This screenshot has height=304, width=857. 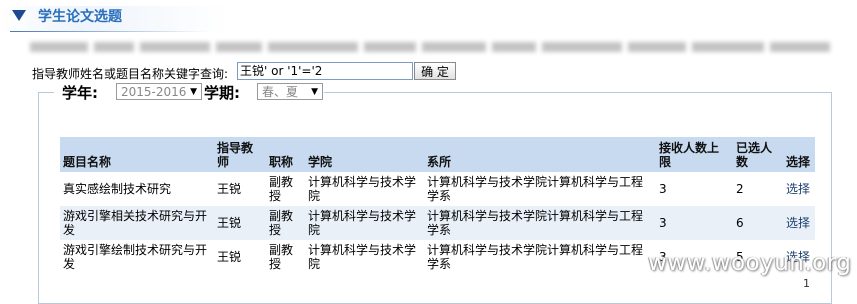 I want to click on triangle-down-icon, so click(x=19, y=15).